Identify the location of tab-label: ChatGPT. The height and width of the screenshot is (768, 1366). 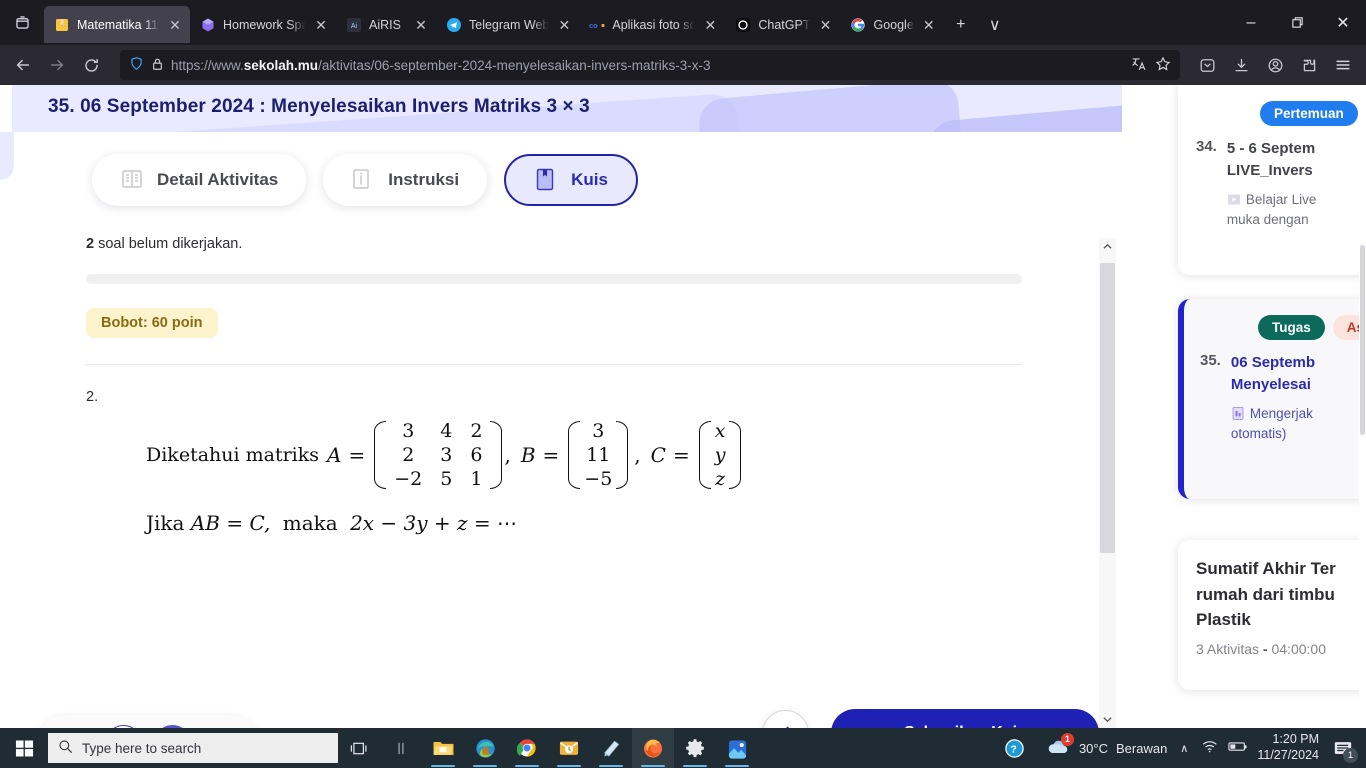
(784, 24).